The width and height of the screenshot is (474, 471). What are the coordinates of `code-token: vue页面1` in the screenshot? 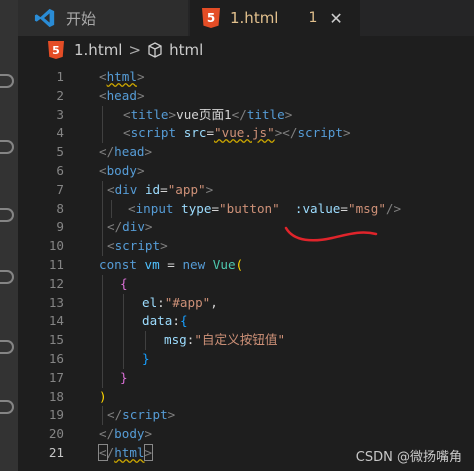 It's located at (204, 114).